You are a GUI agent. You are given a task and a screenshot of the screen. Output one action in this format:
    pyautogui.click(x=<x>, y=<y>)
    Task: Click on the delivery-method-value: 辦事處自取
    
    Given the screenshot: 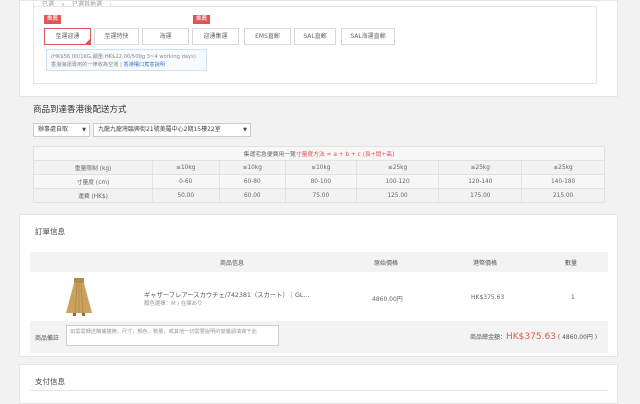 What is the action you would take?
    pyautogui.click(x=53, y=129)
    